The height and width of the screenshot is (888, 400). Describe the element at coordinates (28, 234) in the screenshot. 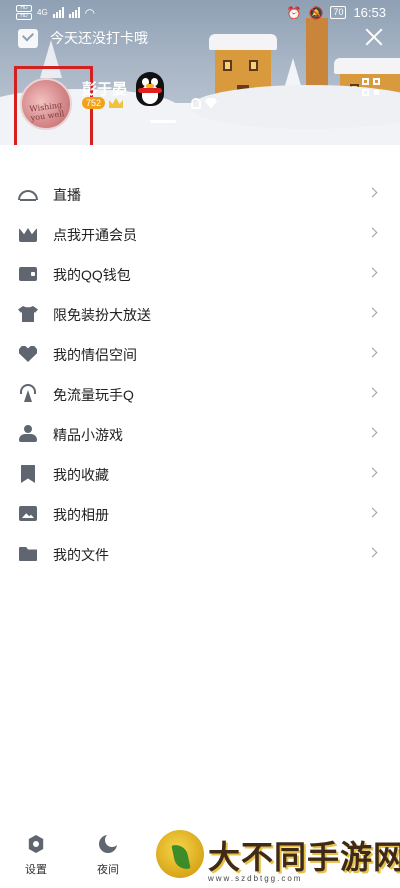

I see `vip-crown-icon` at that location.